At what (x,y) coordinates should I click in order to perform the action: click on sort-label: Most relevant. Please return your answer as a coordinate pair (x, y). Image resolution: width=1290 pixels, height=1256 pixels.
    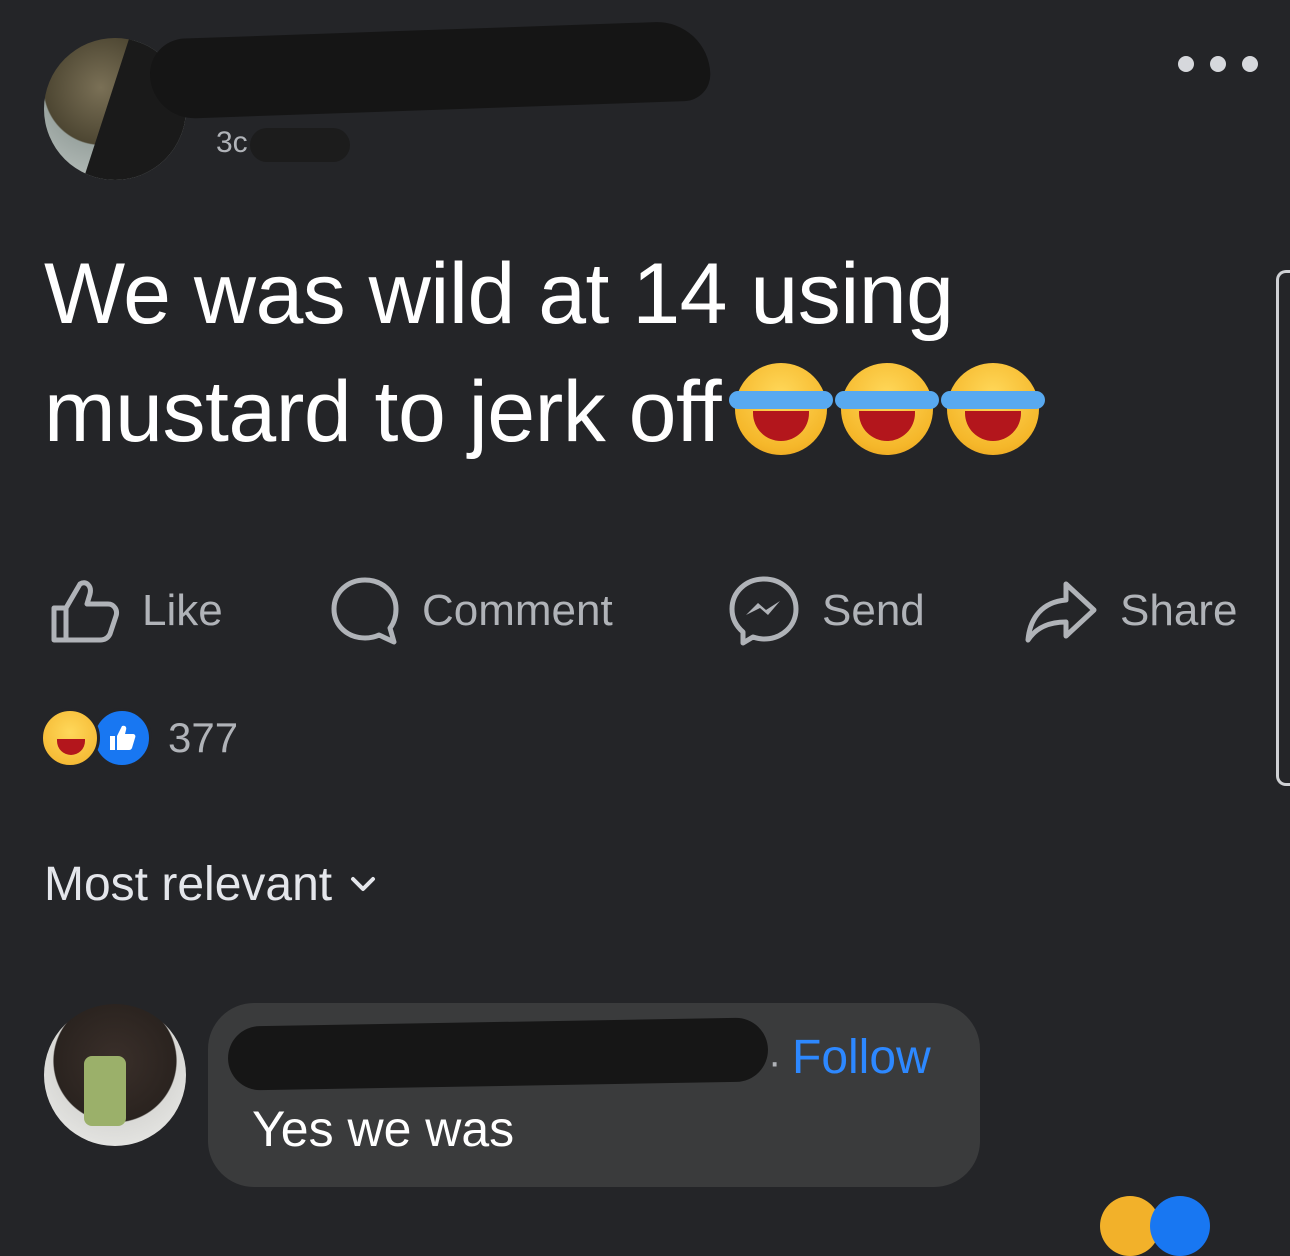
    Looking at the image, I should click on (188, 884).